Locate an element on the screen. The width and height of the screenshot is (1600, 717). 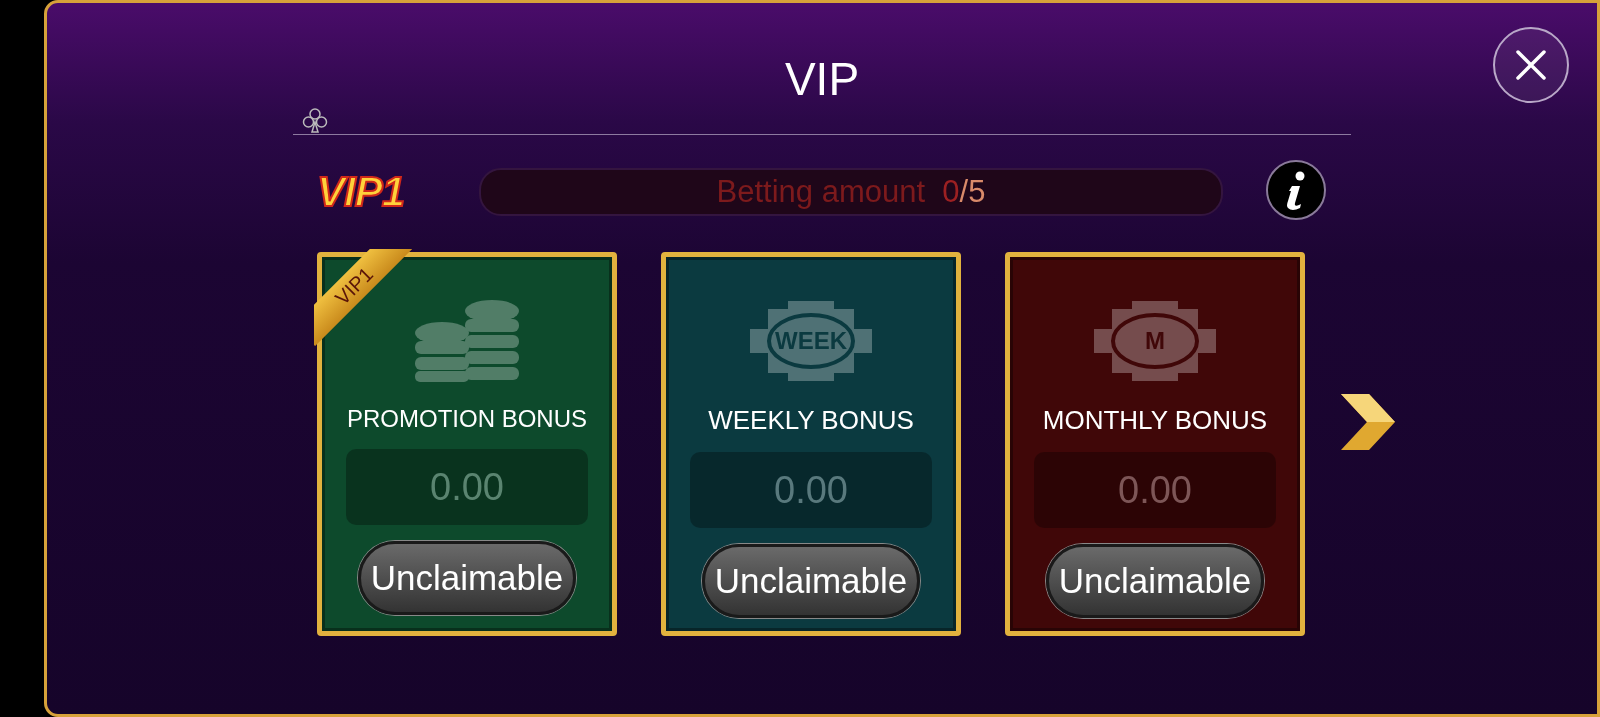
vip-ribbon: VIP1 is located at coordinates (363, 298).